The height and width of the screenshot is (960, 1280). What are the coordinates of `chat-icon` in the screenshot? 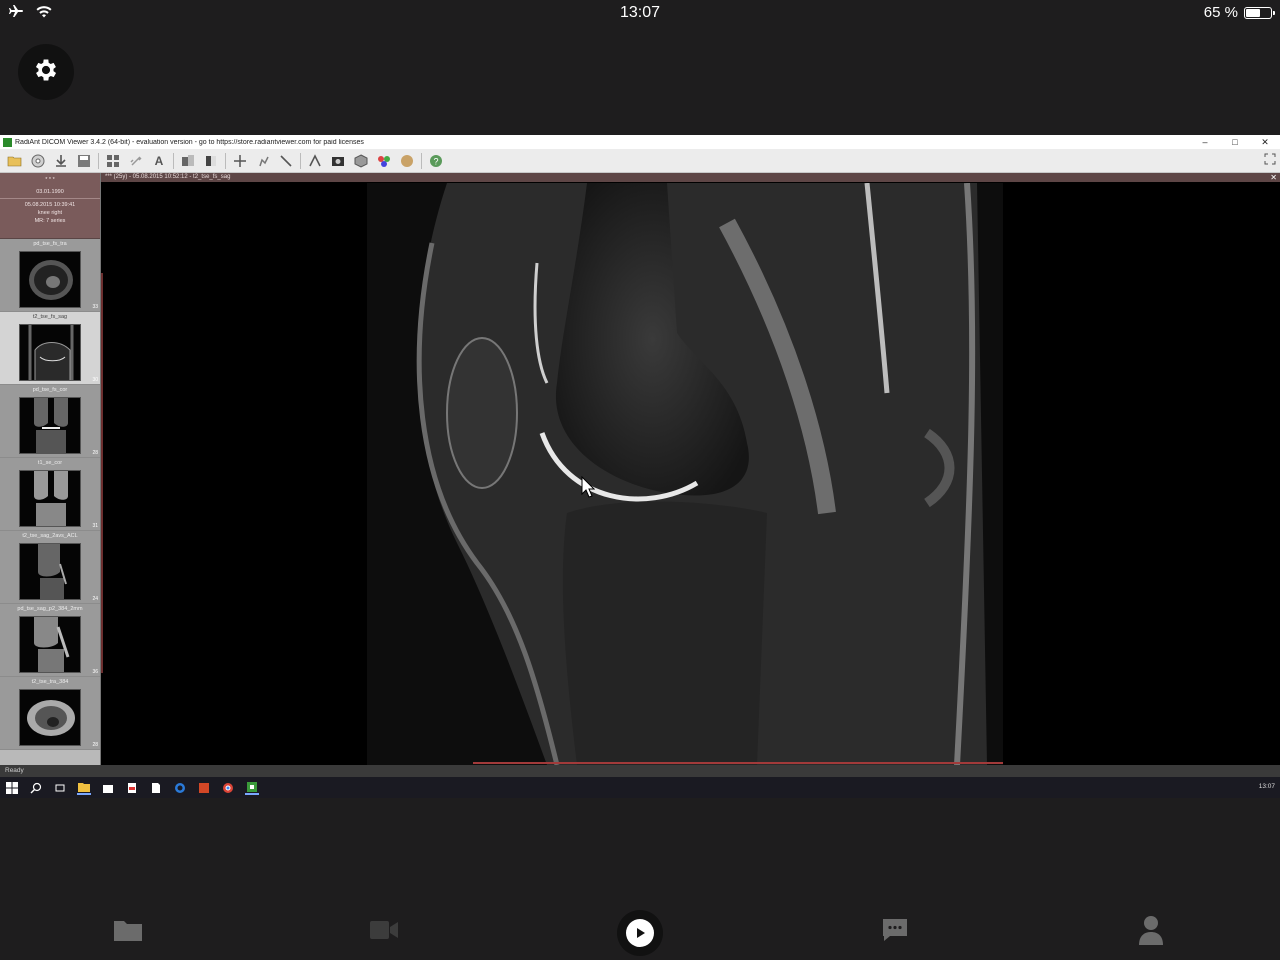 It's located at (895, 932).